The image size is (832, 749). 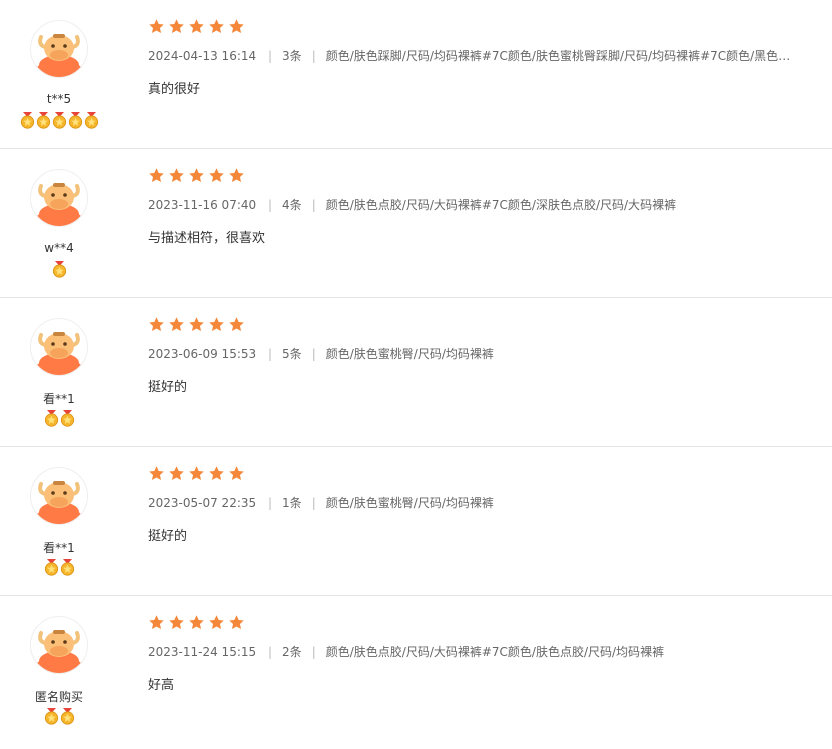 What do you see at coordinates (174, 89) in the screenshot?
I see `review-text: 真的很好` at bounding box center [174, 89].